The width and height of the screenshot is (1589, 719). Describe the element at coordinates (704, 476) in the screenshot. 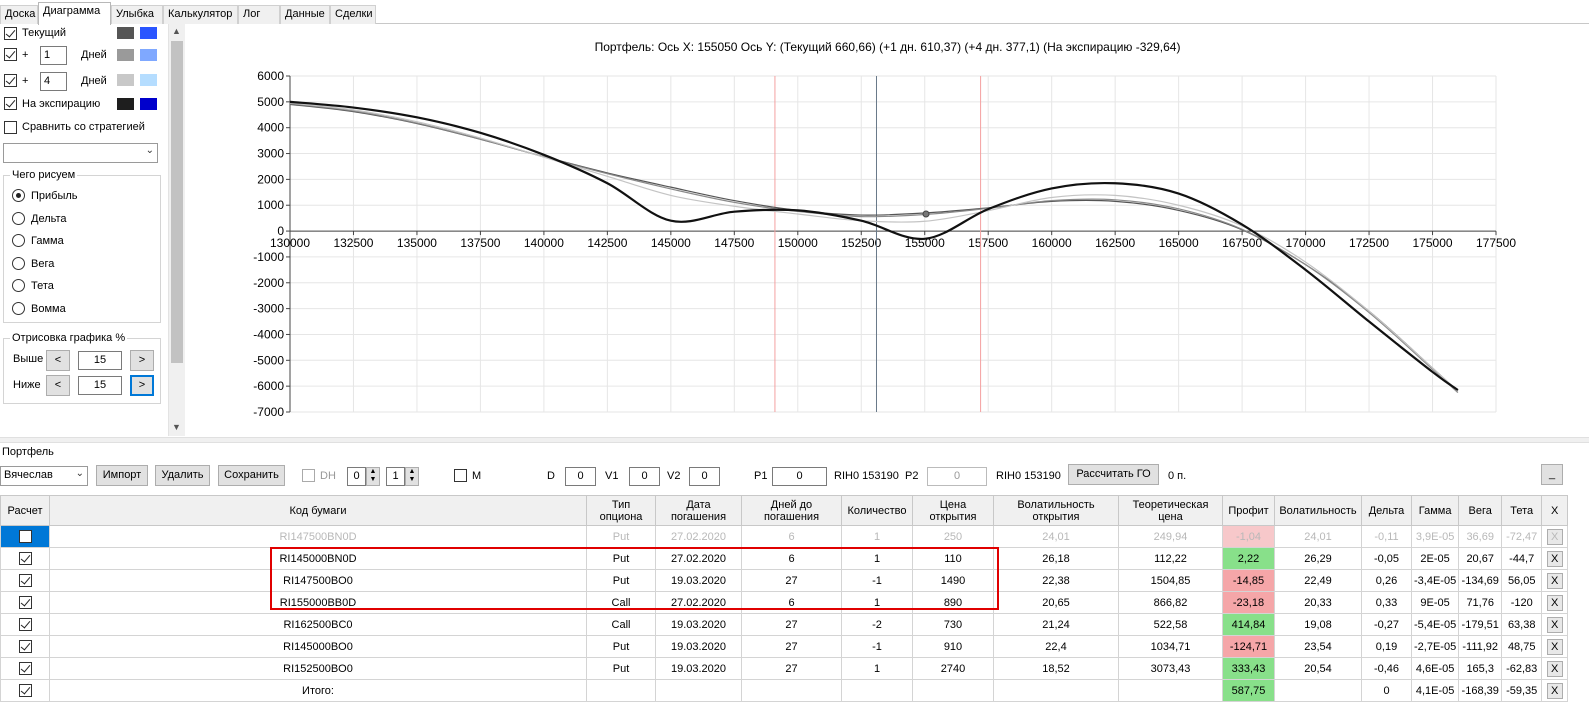

I see `v2-input: 0` at that location.